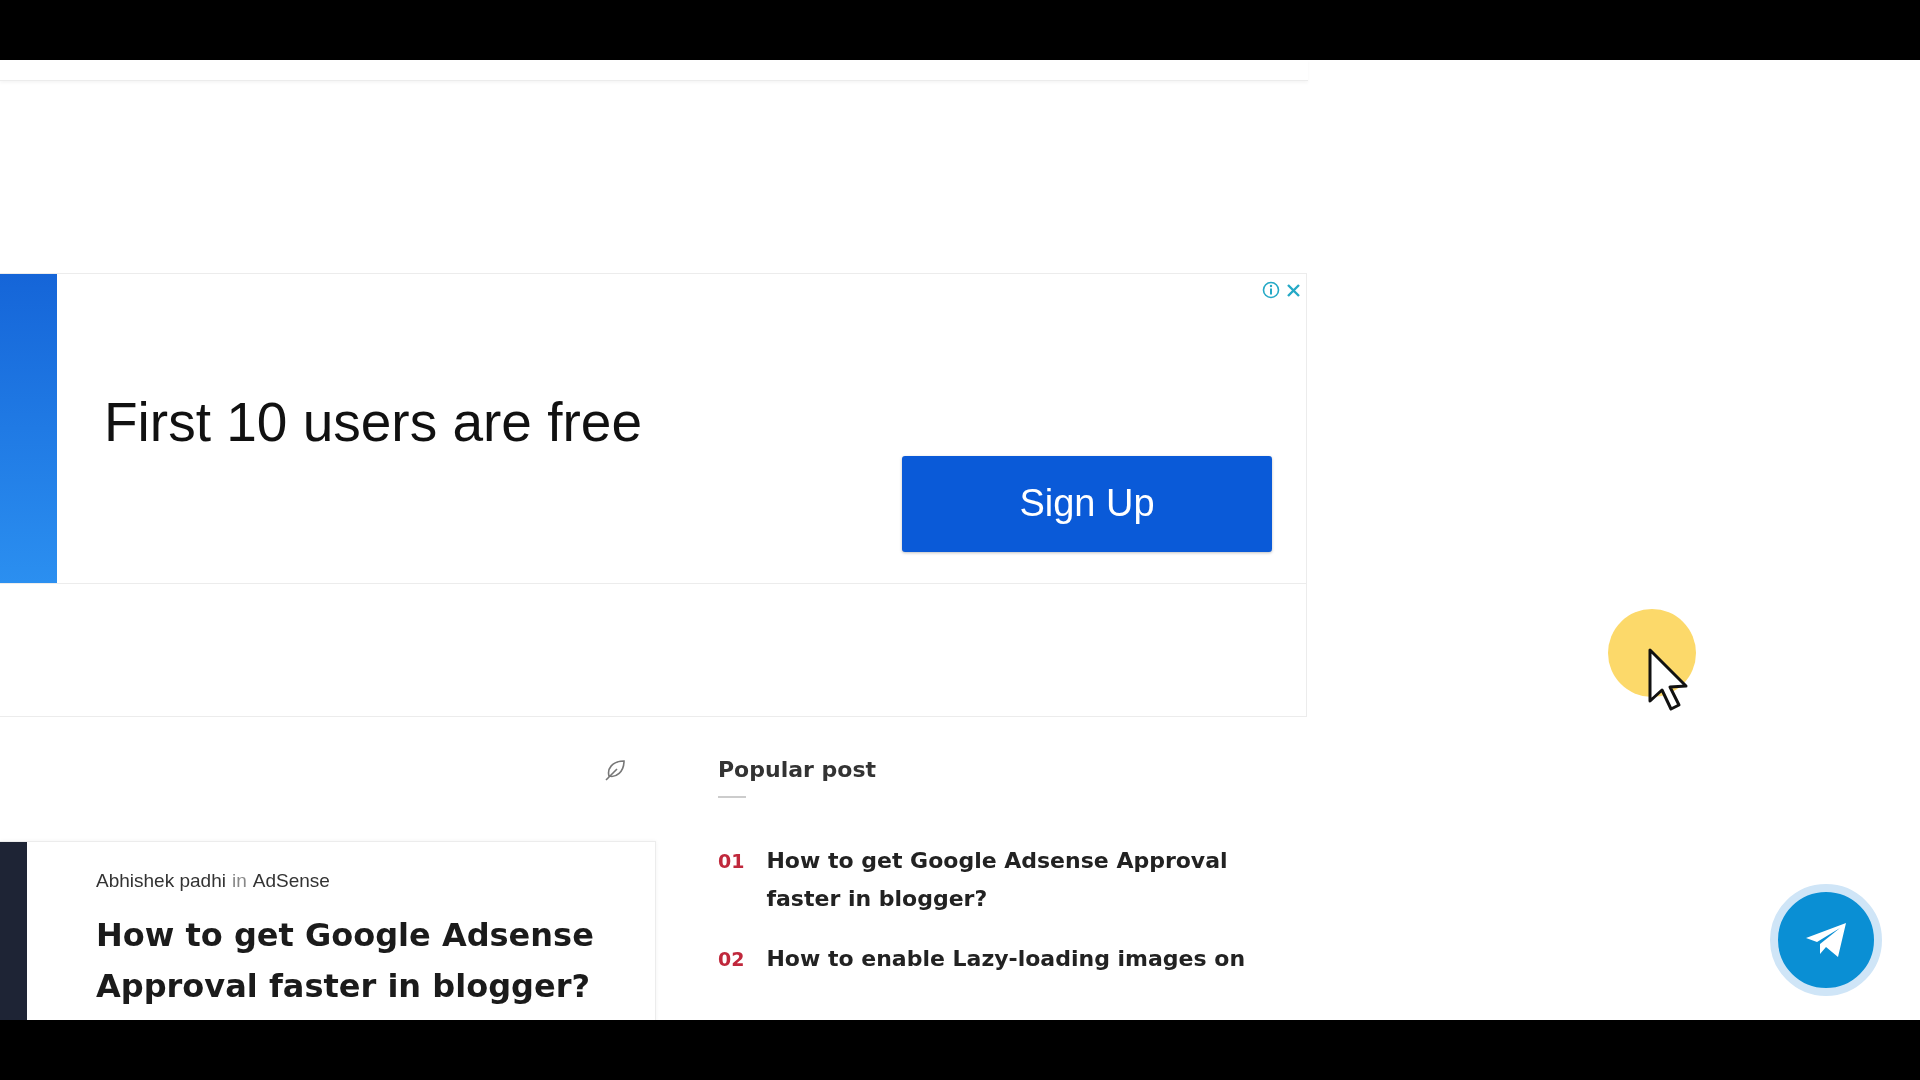  Describe the element at coordinates (239, 881) in the screenshot. I see `meta-connector: in` at that location.